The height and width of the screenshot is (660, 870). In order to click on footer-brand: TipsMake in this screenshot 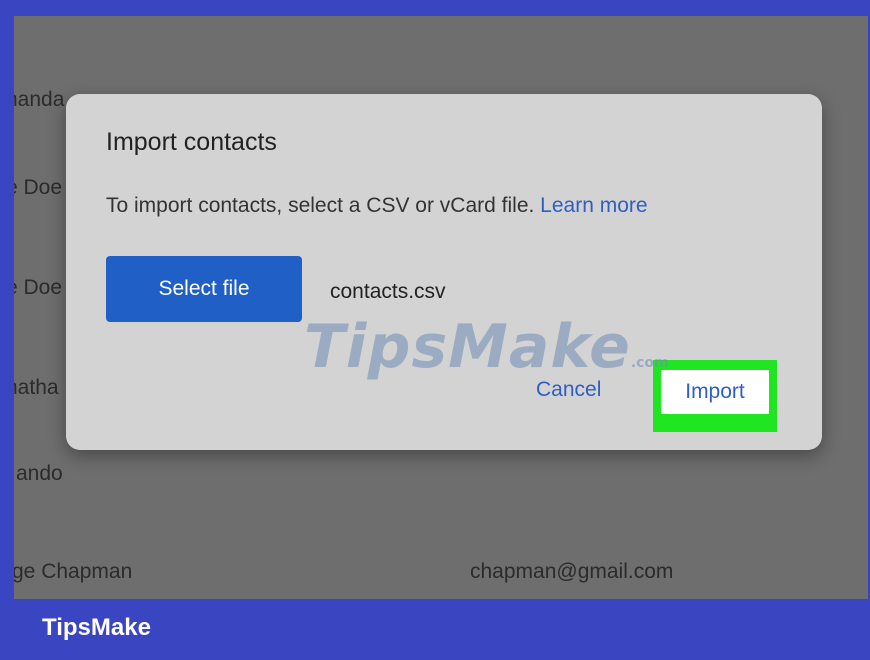, I will do `click(96, 627)`.